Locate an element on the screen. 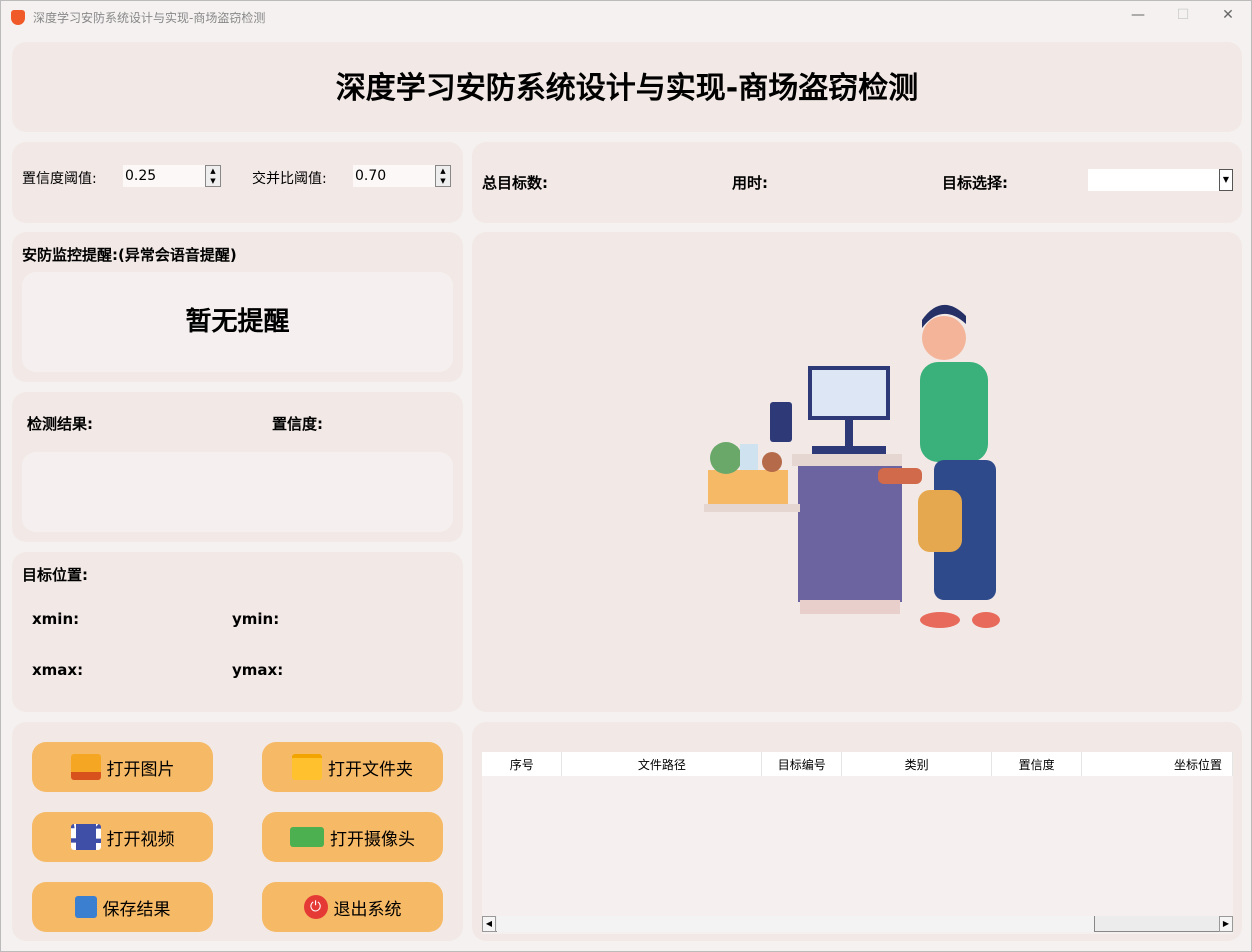 The height and width of the screenshot is (952, 1252). table-header-row: 序号 文件路径 目标编号 类别 置信度 坐标位置 is located at coordinates (857, 764).